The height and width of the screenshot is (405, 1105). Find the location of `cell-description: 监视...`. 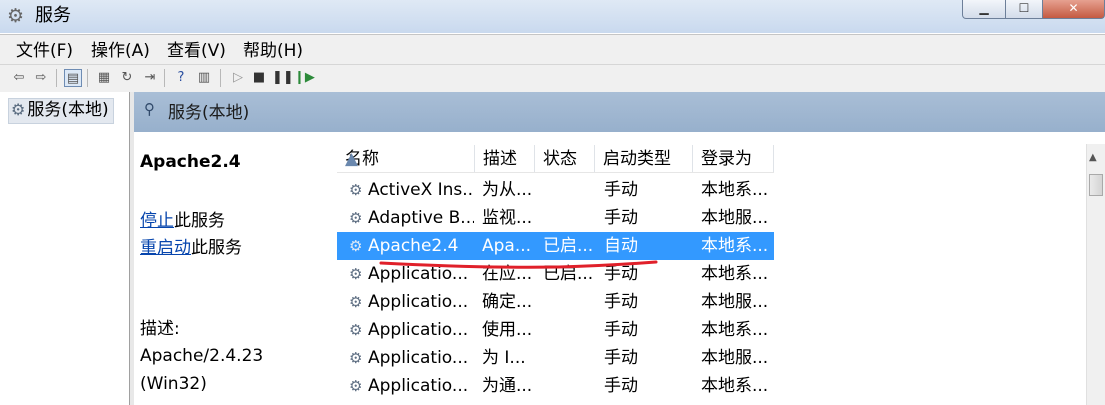

cell-description: 监视... is located at coordinates (507, 218).